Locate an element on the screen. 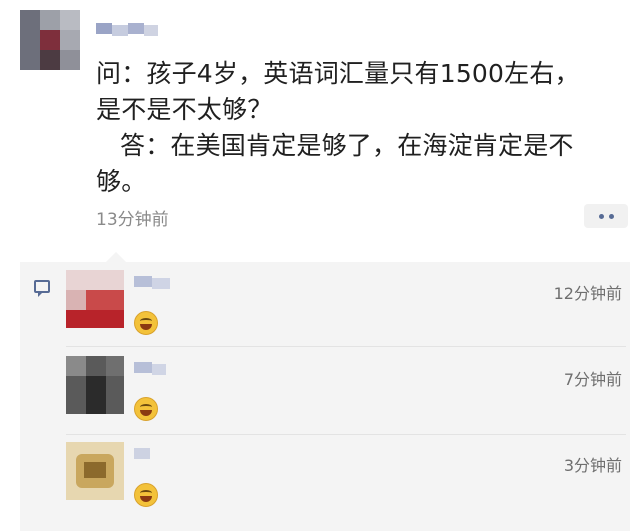 This screenshot has width=640, height=531. more-options-button is located at coordinates (606, 216).